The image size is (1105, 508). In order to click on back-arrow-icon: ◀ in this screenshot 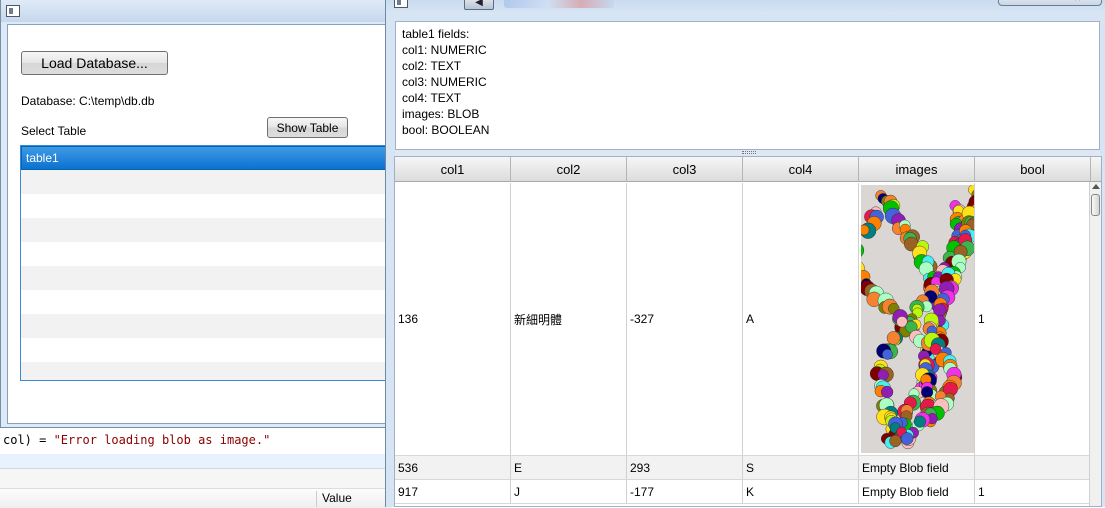, I will do `click(479, 4)`.